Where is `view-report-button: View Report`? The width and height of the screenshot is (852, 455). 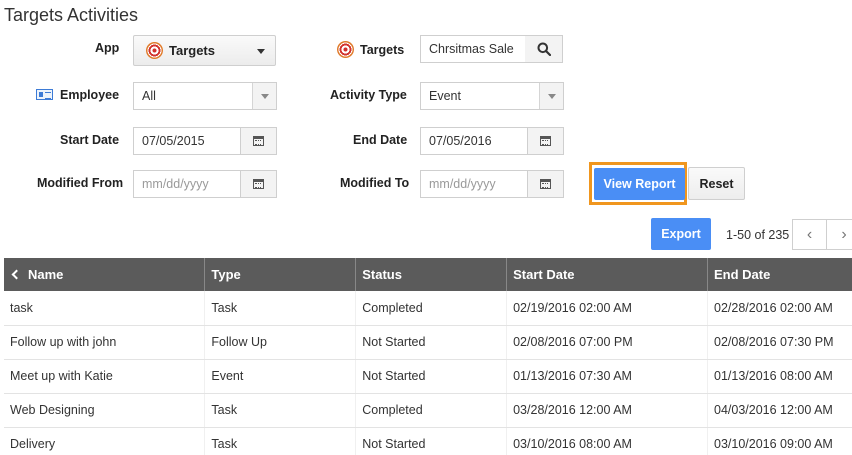
view-report-button: View Report is located at coordinates (639, 184).